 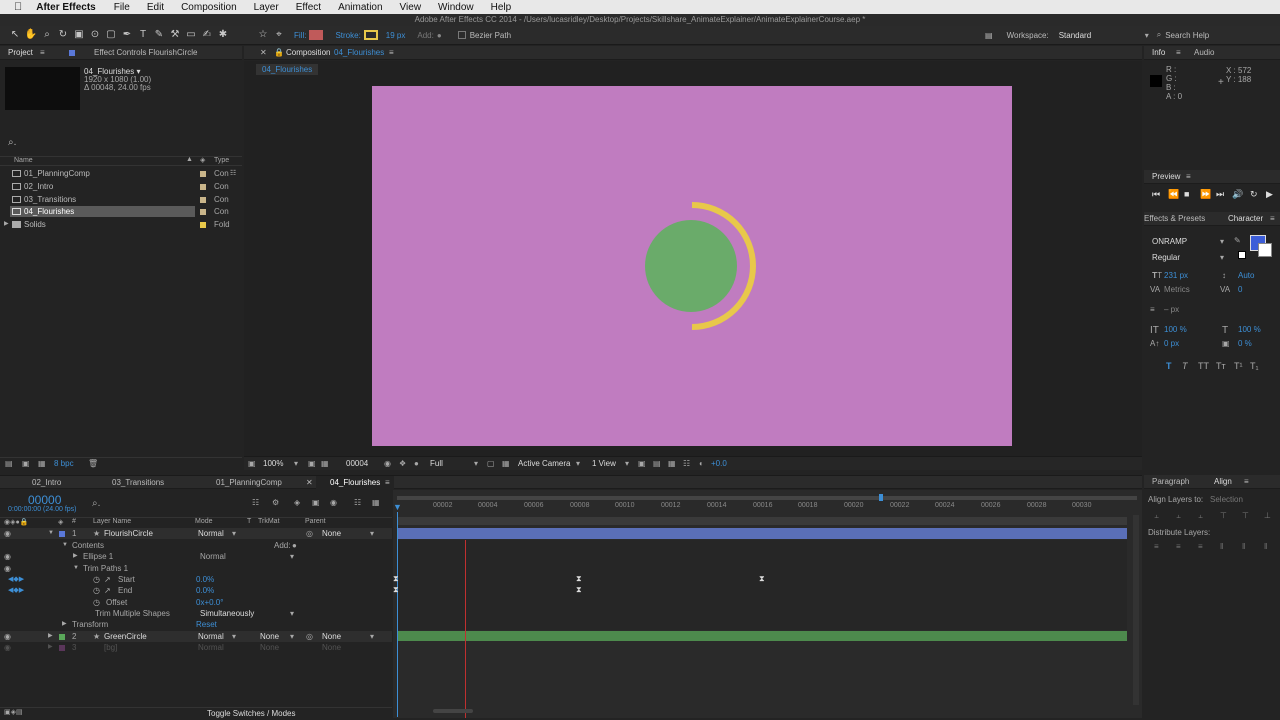 What do you see at coordinates (359, 53) in the screenshot?
I see `tab-composition-name: 04_Flourishes` at bounding box center [359, 53].